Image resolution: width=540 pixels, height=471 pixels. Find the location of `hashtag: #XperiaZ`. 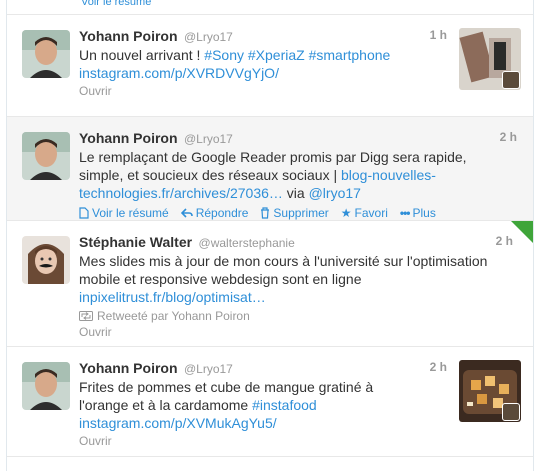

hashtag: #XperiaZ is located at coordinates (276, 55).